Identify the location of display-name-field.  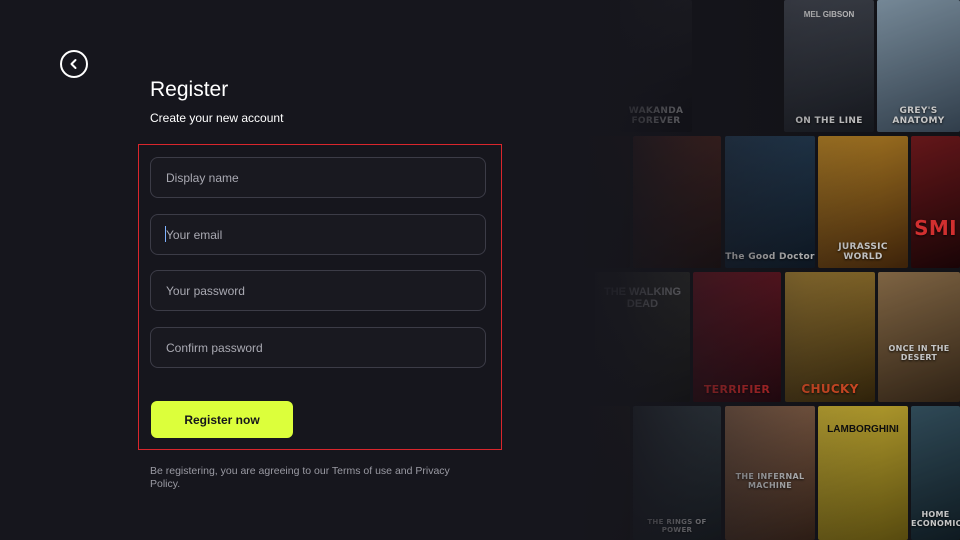
(318, 177).